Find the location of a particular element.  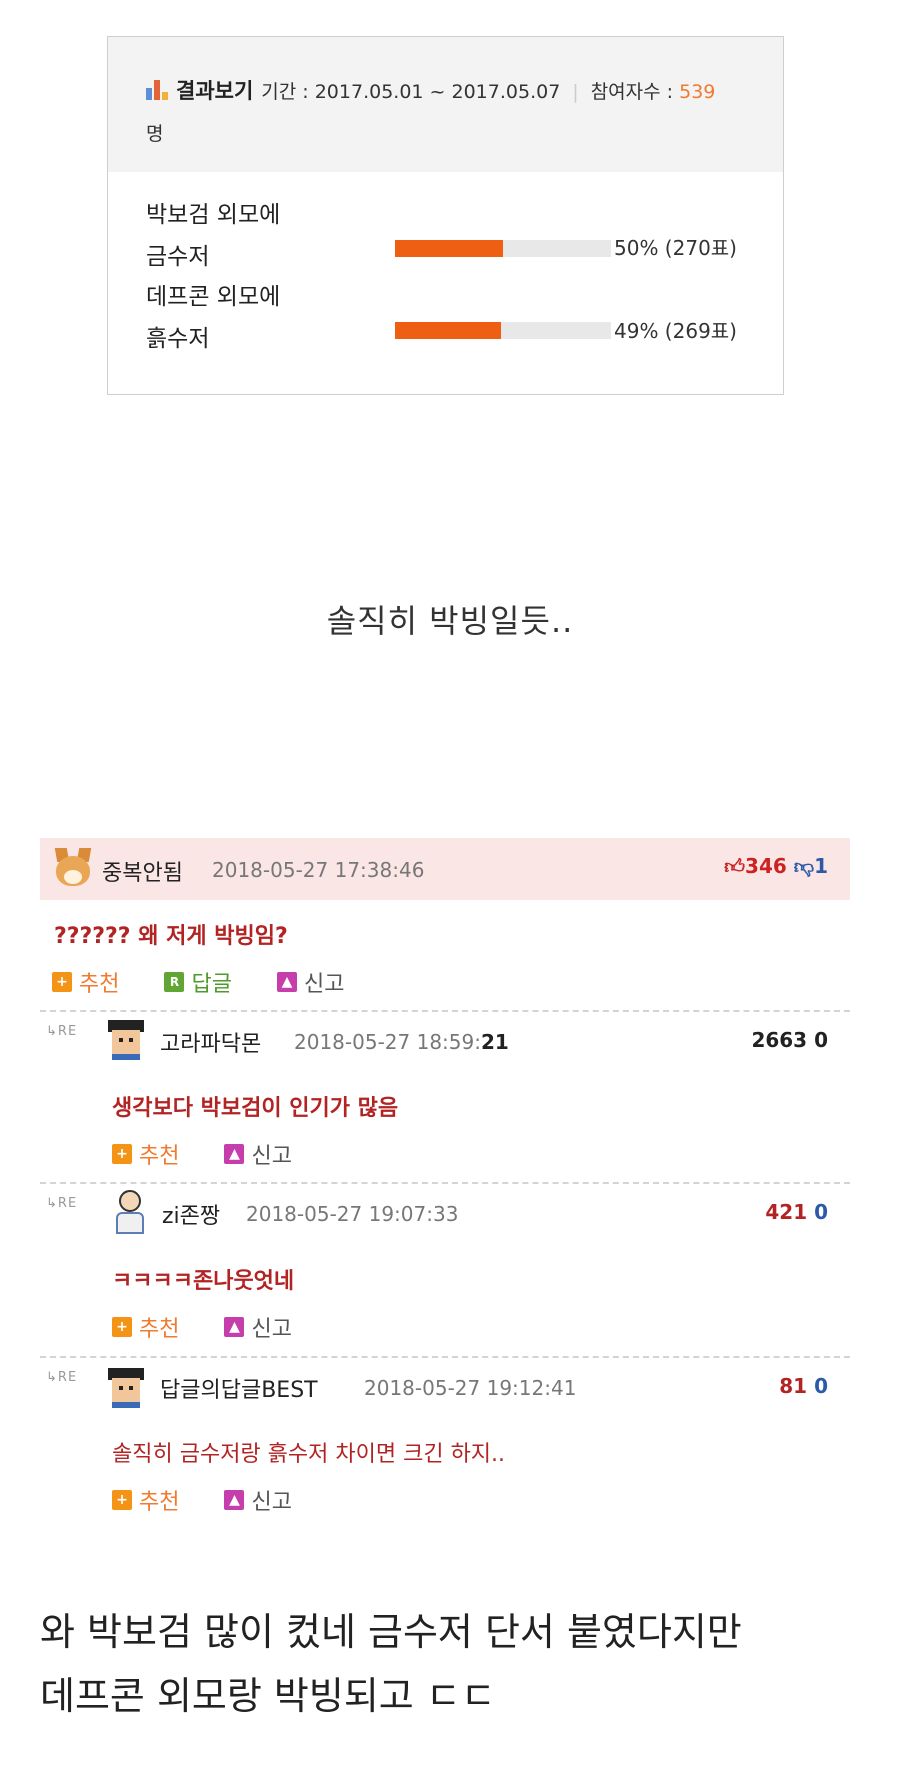

upvote-count: 2663 is located at coordinates (779, 1040).